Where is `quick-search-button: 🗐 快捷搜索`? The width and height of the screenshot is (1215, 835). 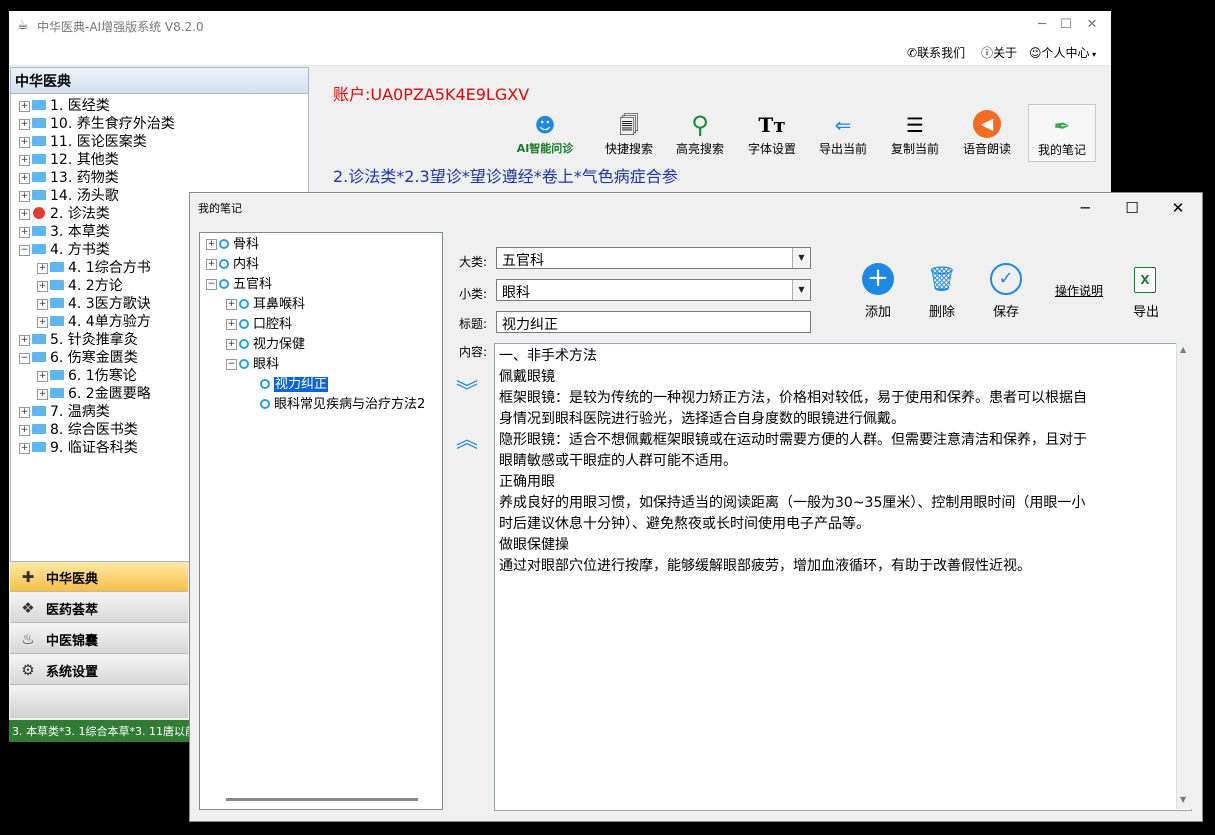
quick-search-button: 🗐 快捷搜索 is located at coordinates (629, 132).